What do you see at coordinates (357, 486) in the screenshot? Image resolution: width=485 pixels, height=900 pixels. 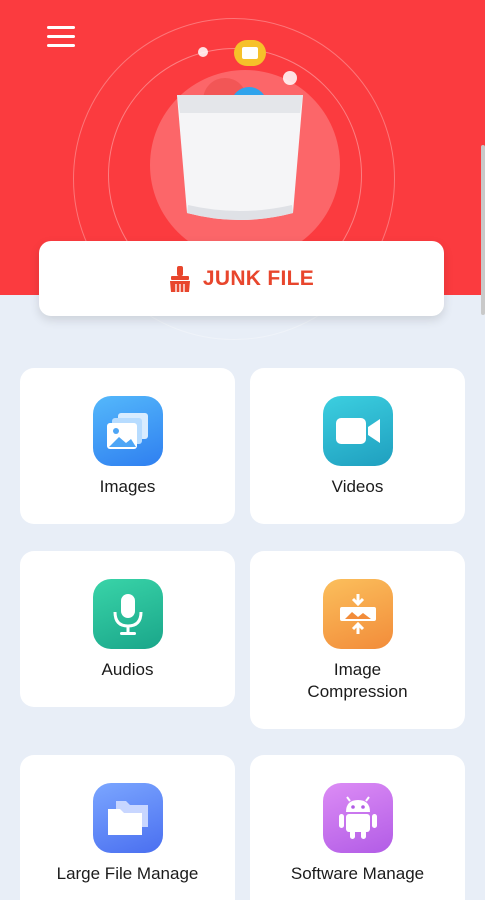 I see `videos-label: Videos` at bounding box center [357, 486].